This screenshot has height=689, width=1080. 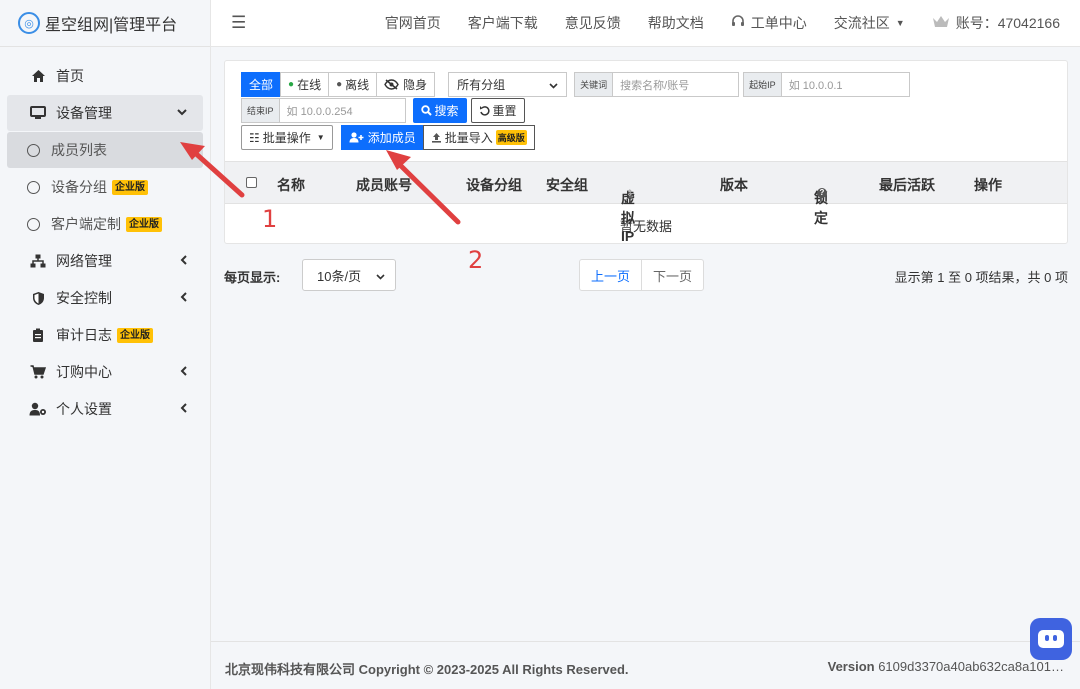 What do you see at coordinates (476, 260) in the screenshot?
I see `annotation-marker-2: 2` at bounding box center [476, 260].